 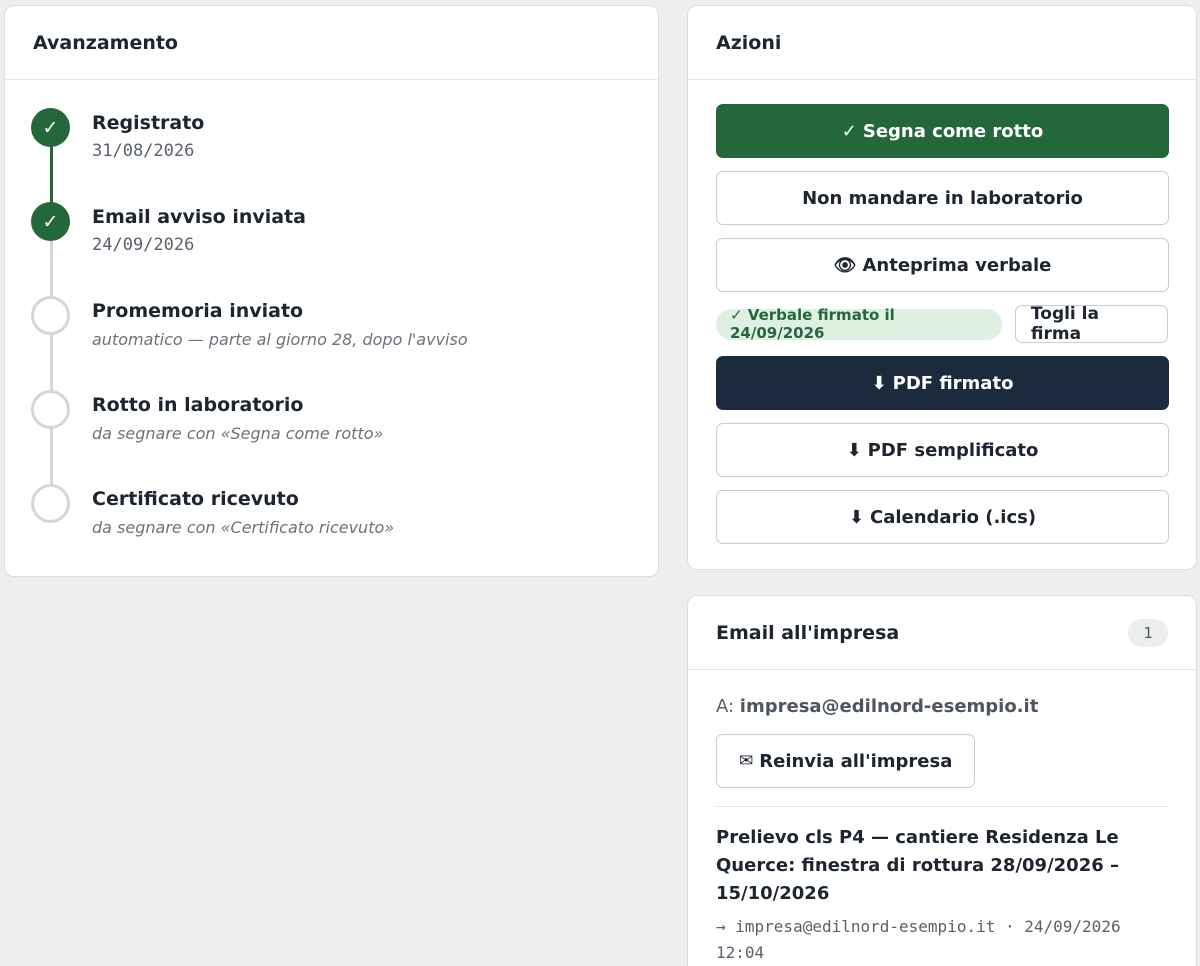 I want to click on step-hint: da segnare con «Segna come rotto», so click(x=238, y=433).